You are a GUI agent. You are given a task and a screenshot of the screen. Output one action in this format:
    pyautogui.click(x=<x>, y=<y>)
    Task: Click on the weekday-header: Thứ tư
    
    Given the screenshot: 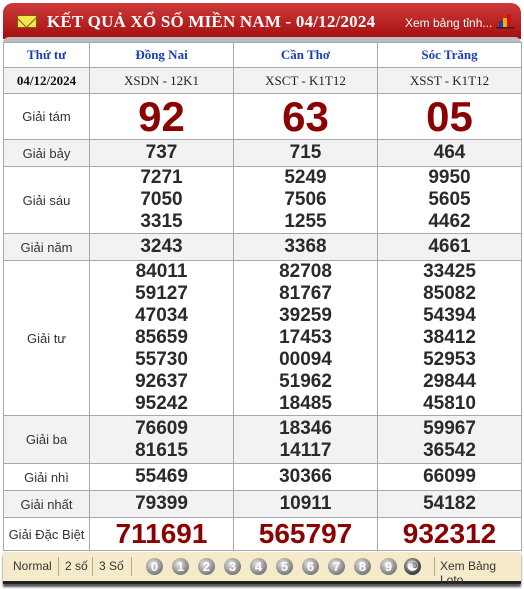 What is the action you would take?
    pyautogui.click(x=46, y=55)
    